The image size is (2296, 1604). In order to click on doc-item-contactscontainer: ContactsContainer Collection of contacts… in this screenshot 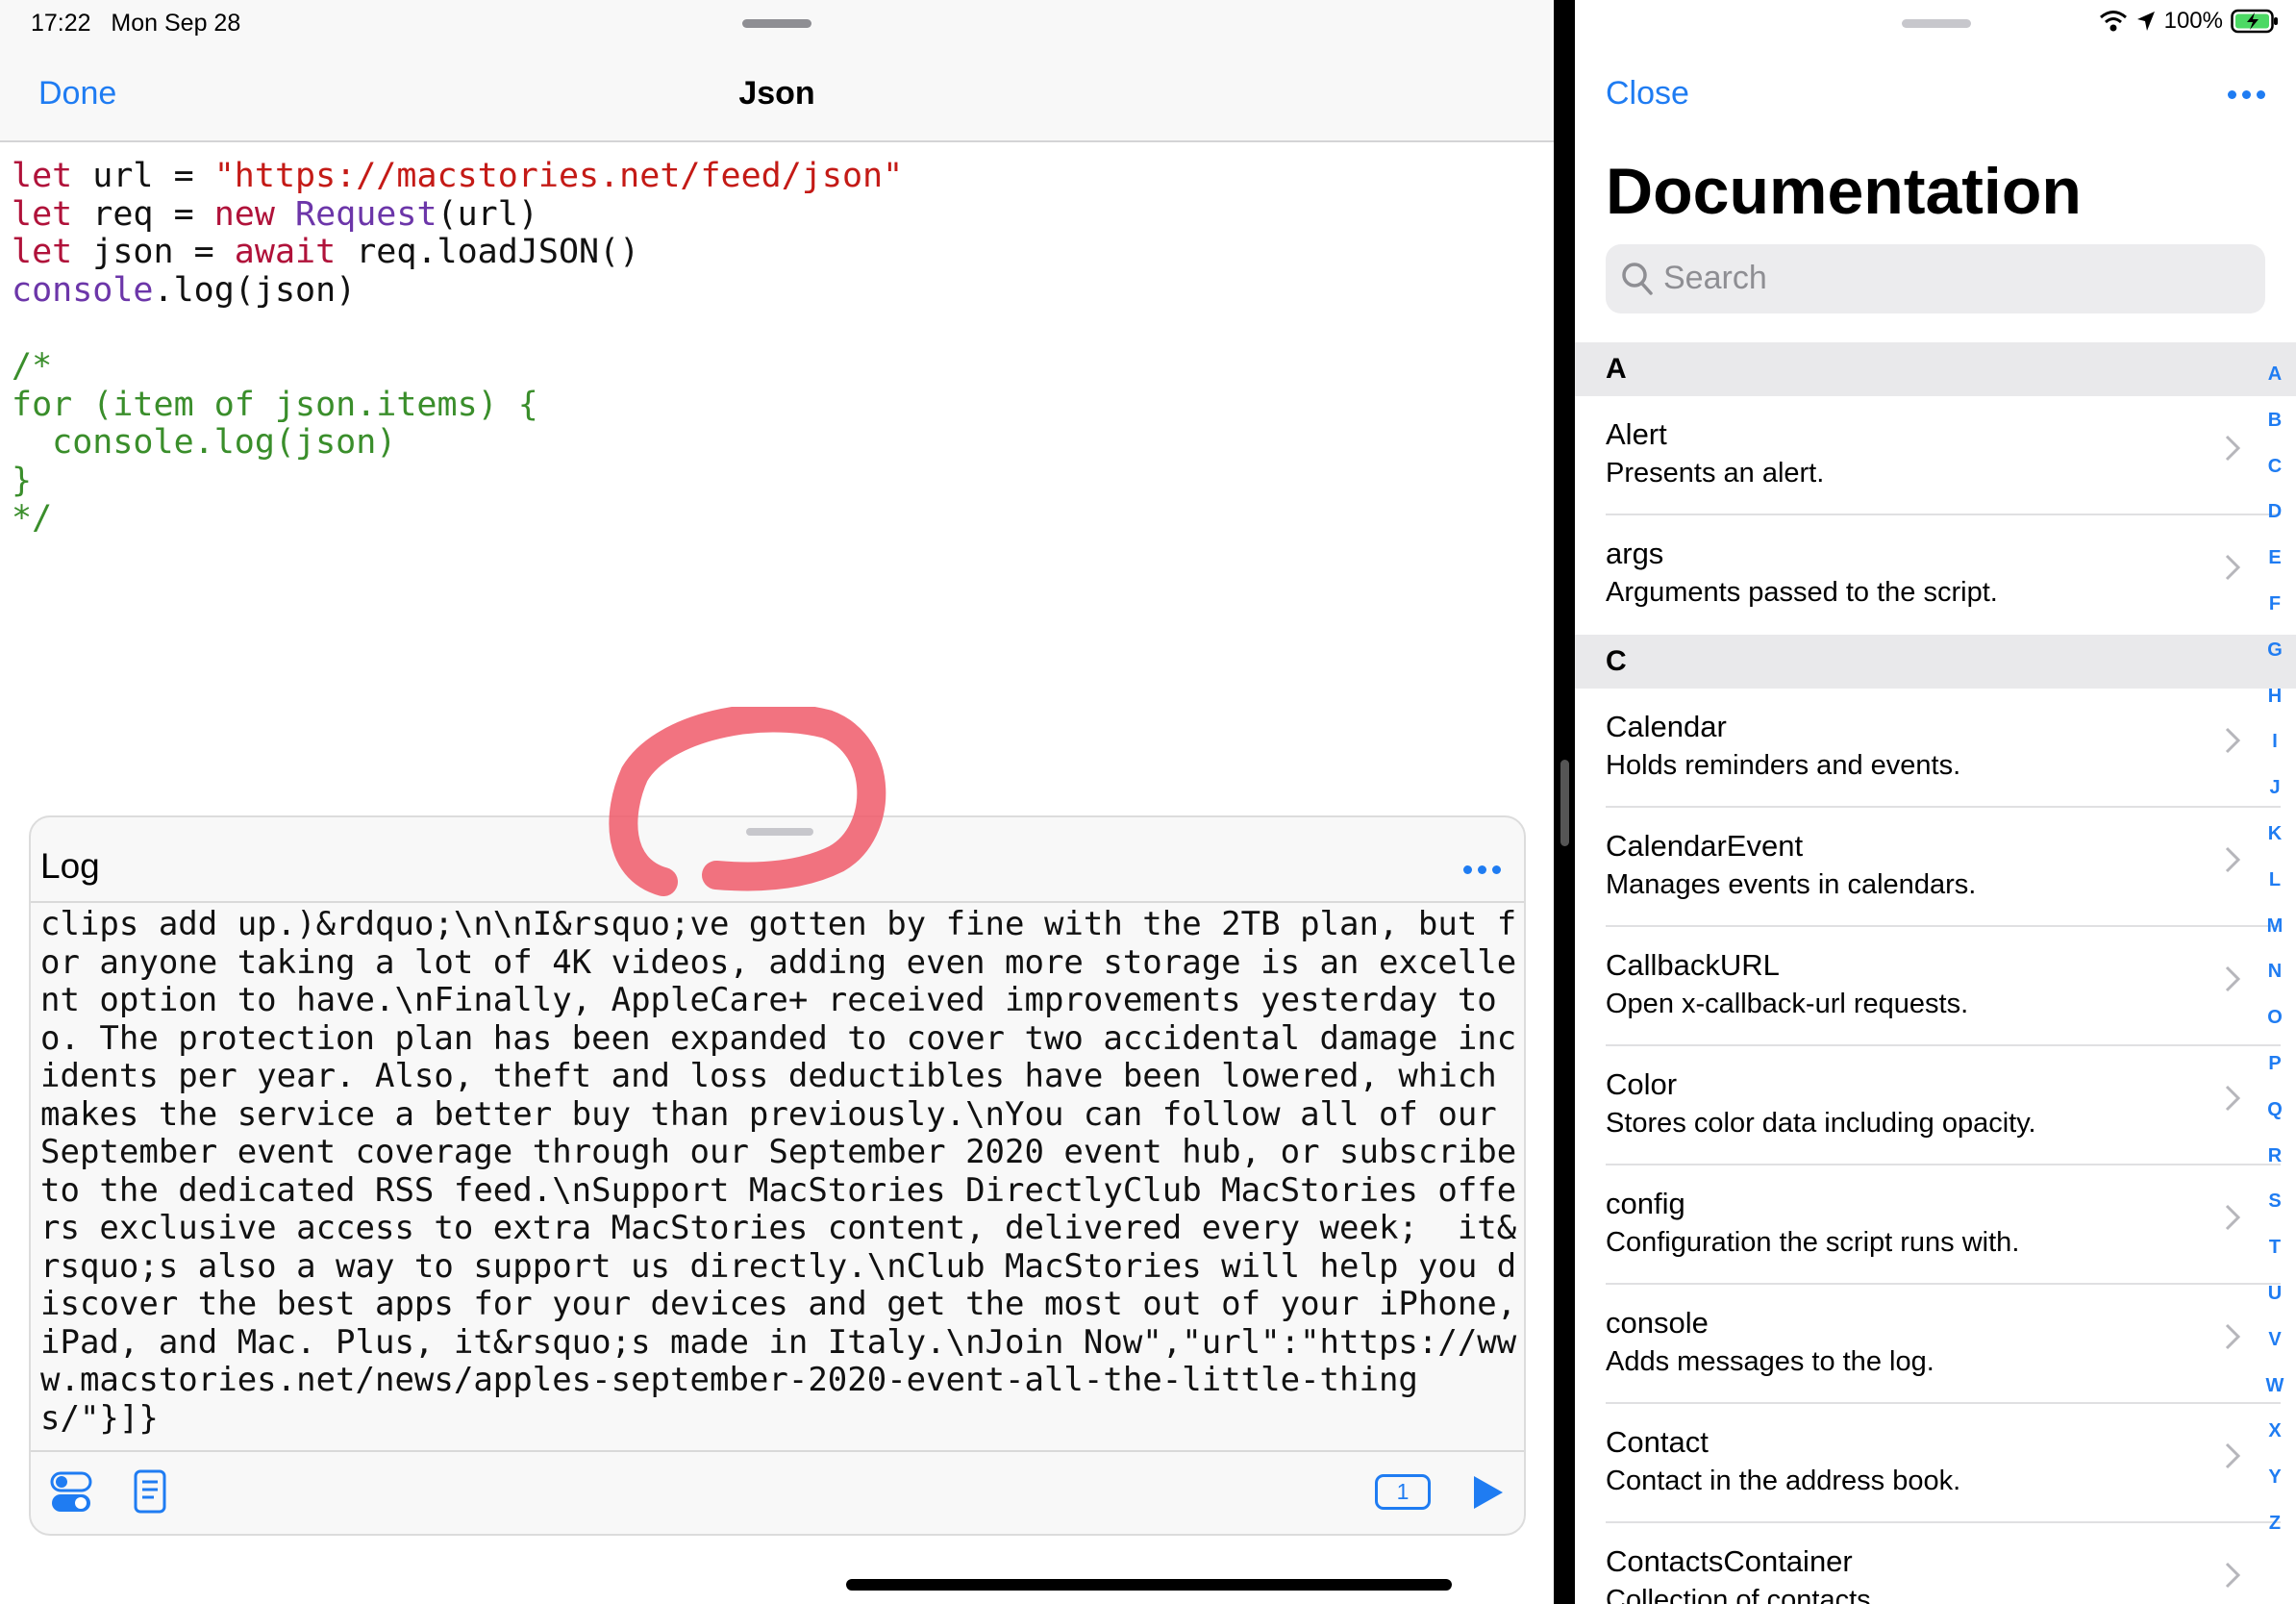, I will do `click(1928, 1563)`.